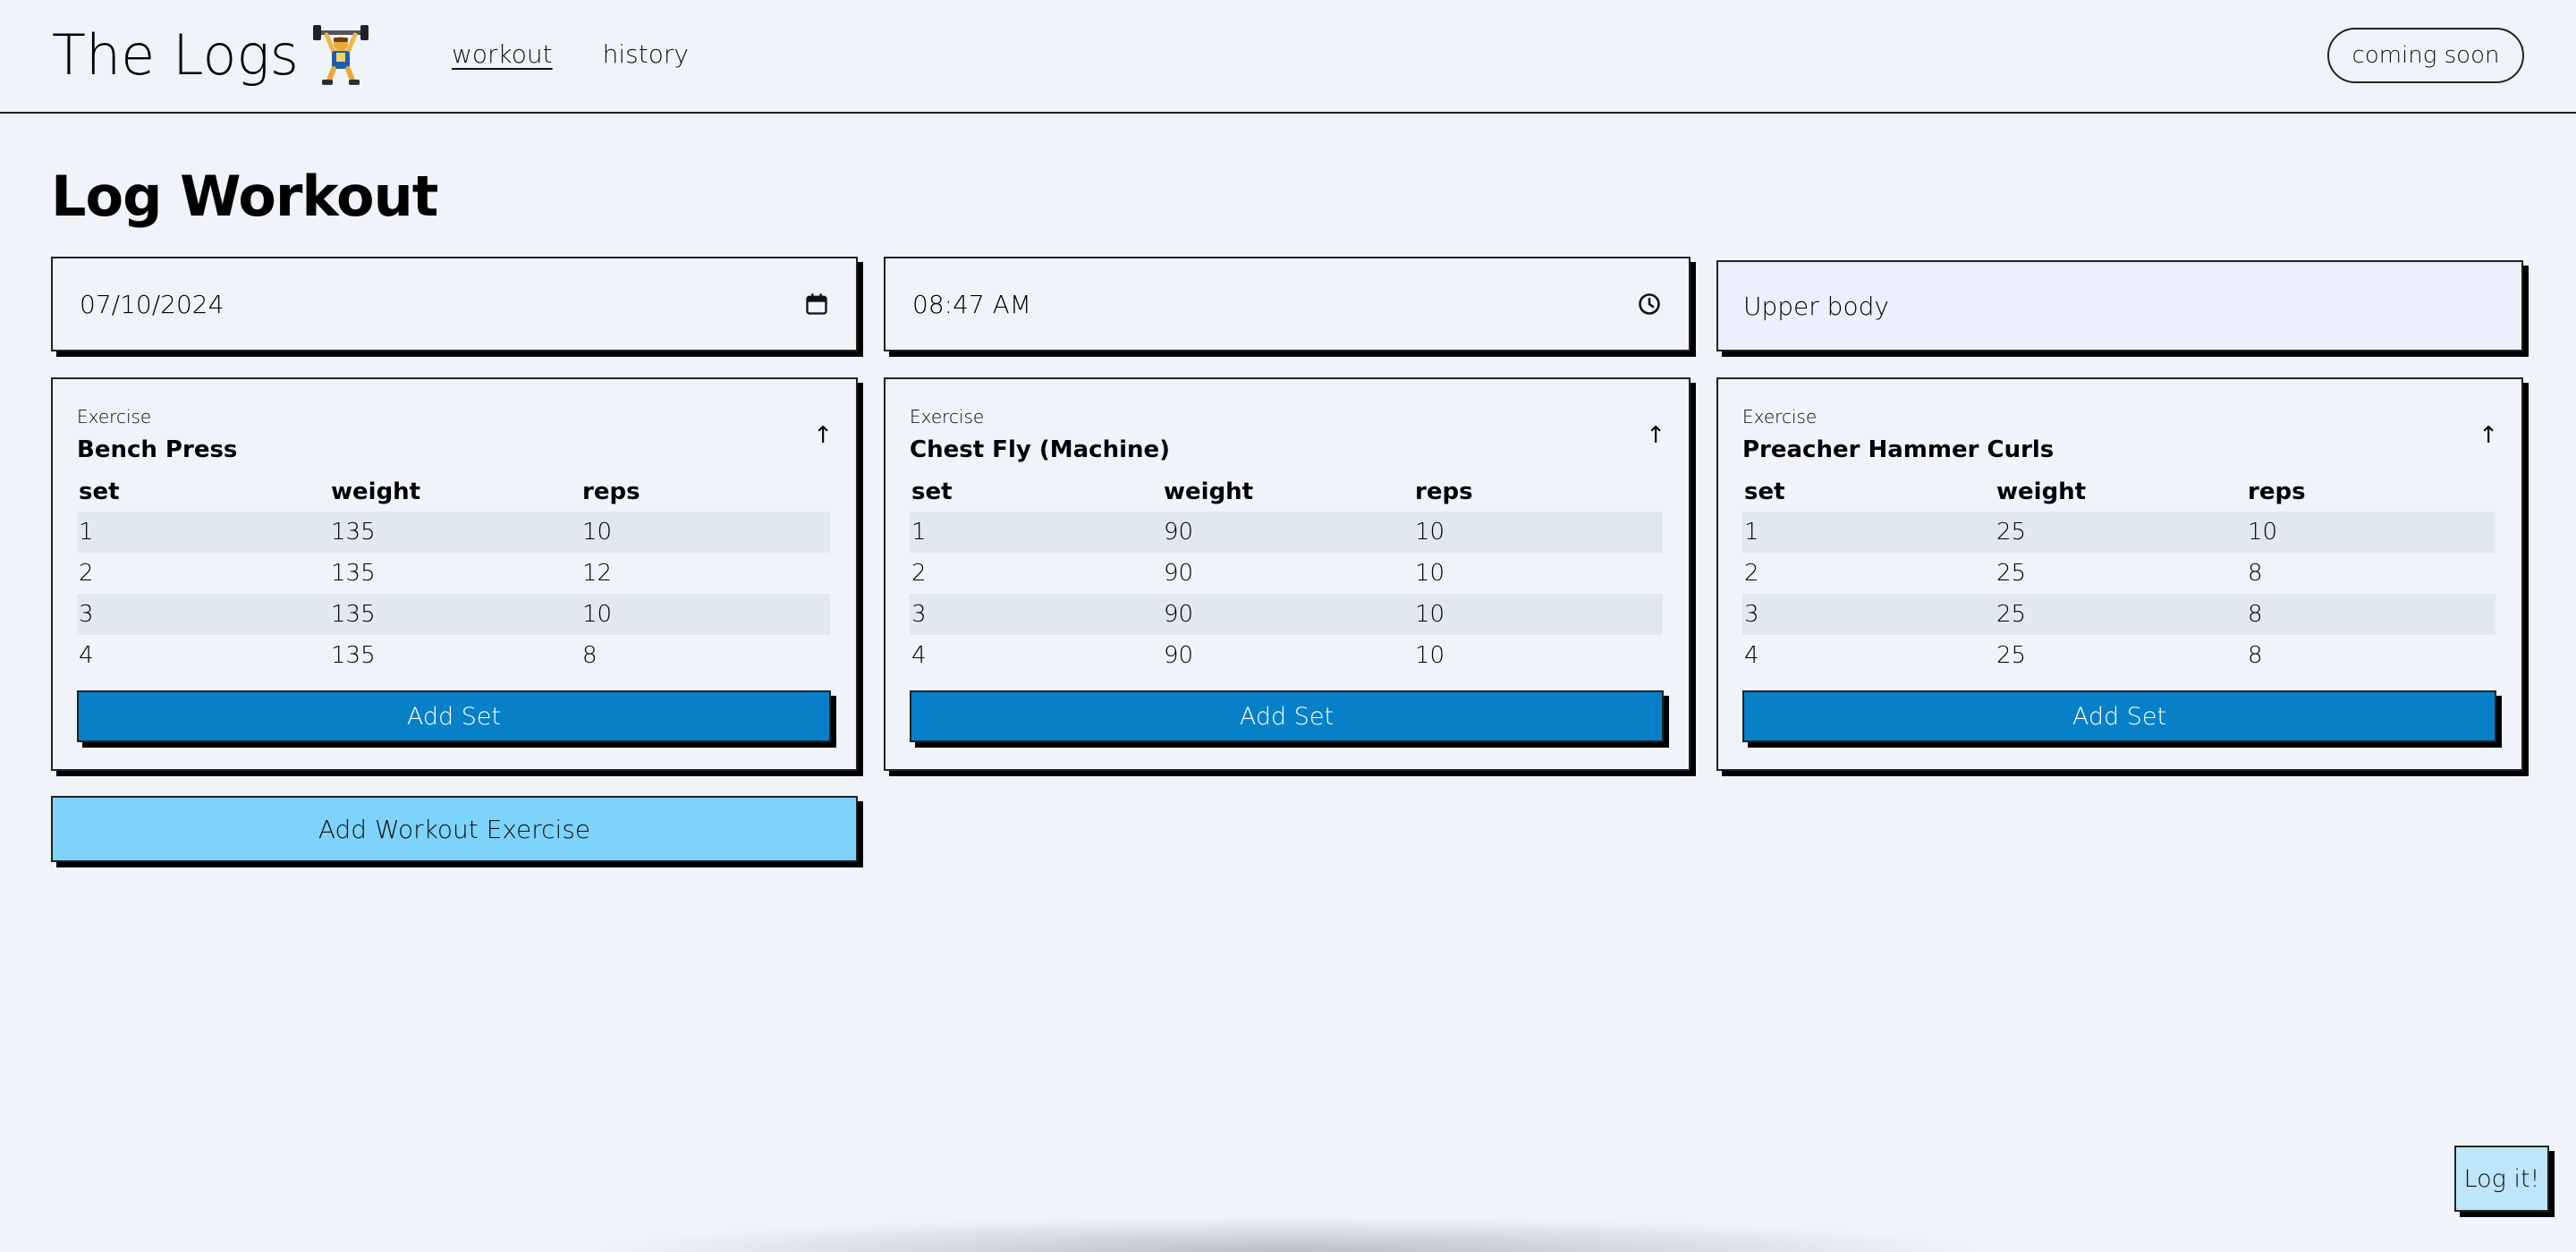 This screenshot has height=1252, width=2576. I want to click on time-input: 08:47 AM, so click(1287, 304).